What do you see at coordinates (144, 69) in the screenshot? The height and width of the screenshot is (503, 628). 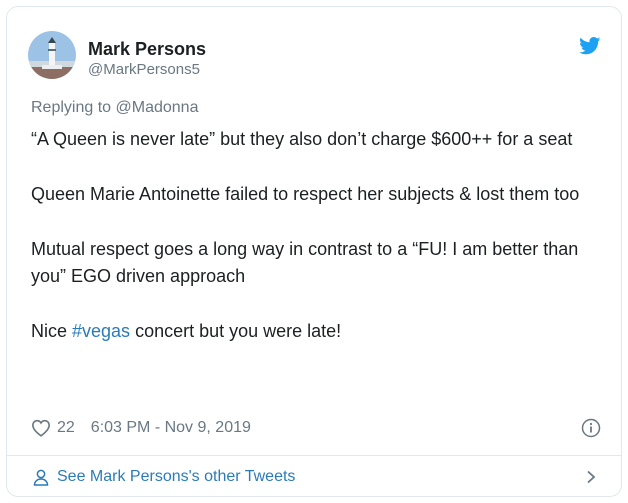 I see `user-handle: @MarkPersons5` at bounding box center [144, 69].